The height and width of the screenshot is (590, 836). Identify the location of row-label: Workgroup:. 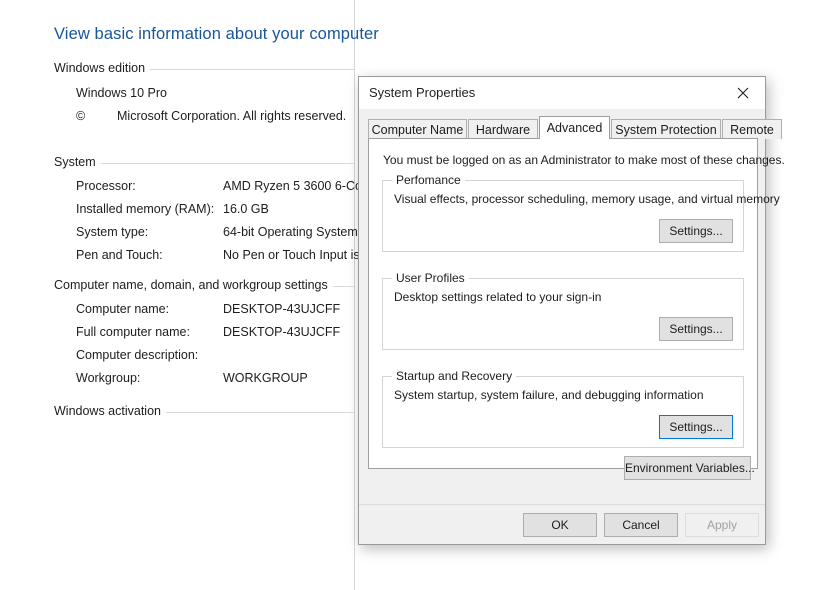
(108, 378).